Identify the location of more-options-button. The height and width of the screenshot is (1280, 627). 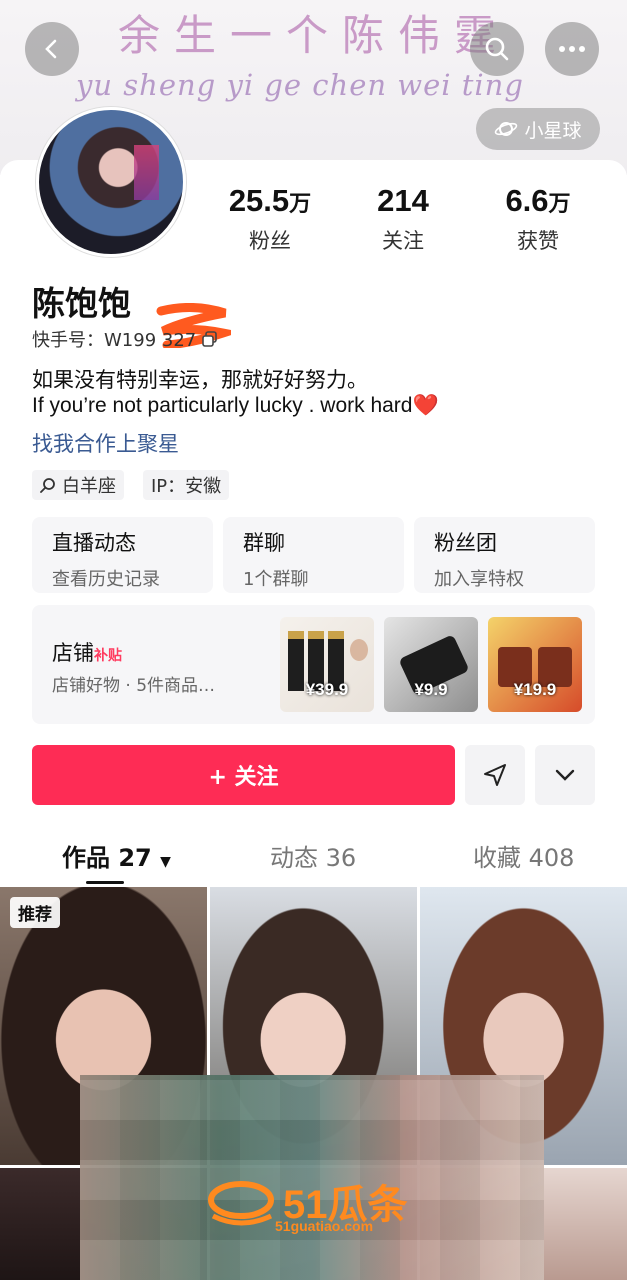
(565, 775).